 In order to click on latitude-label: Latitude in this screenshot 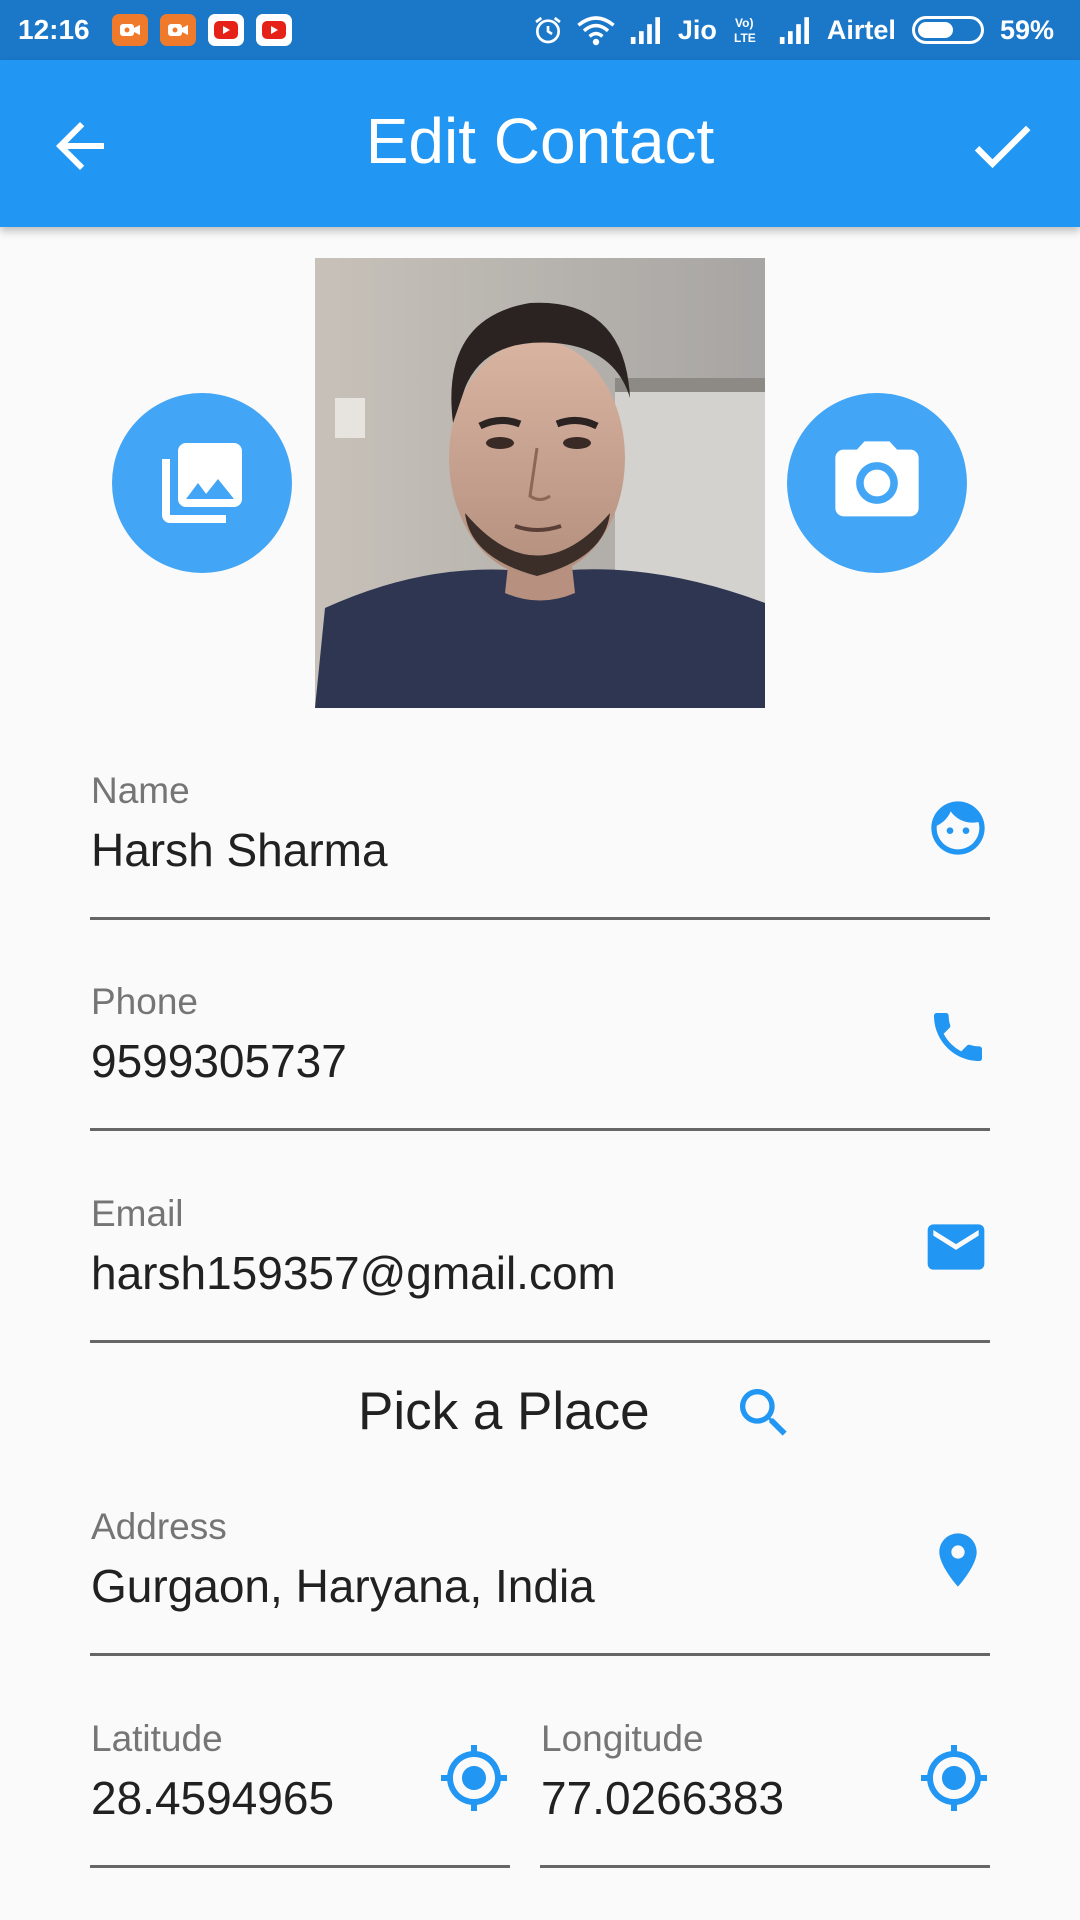, I will do `click(157, 1738)`.